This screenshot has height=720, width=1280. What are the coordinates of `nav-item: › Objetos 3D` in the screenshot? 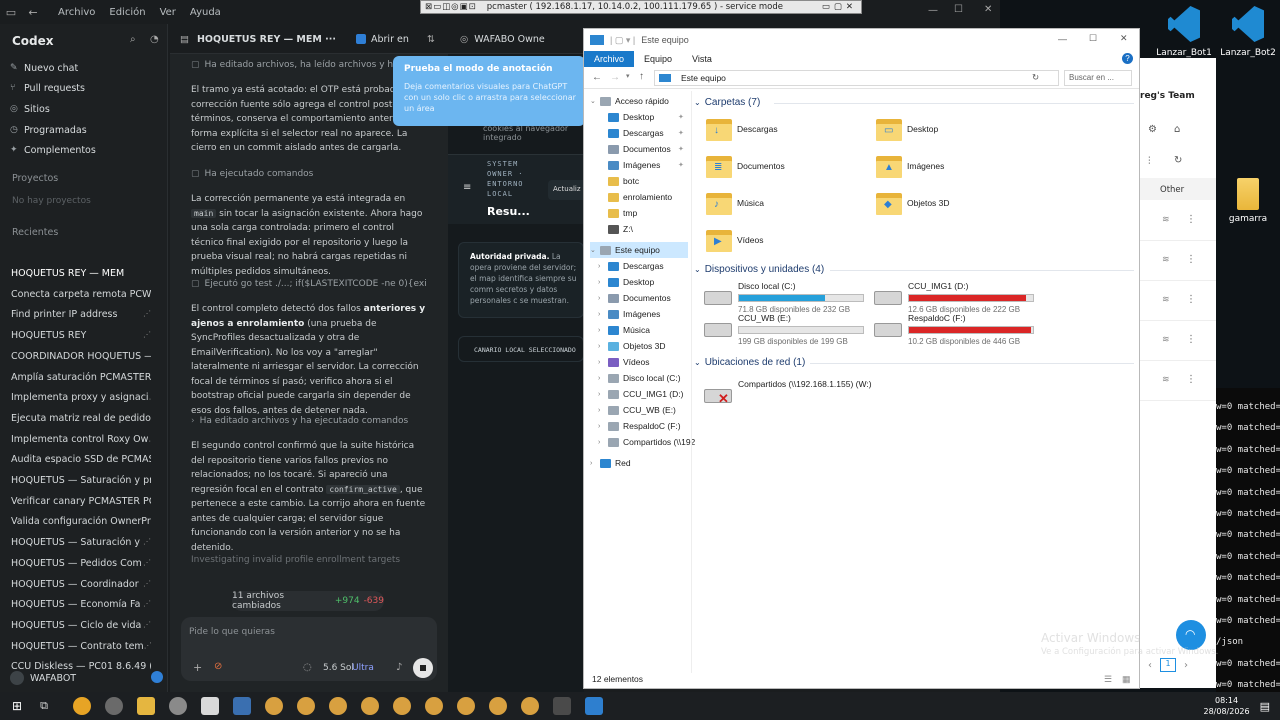 It's located at (632, 346).